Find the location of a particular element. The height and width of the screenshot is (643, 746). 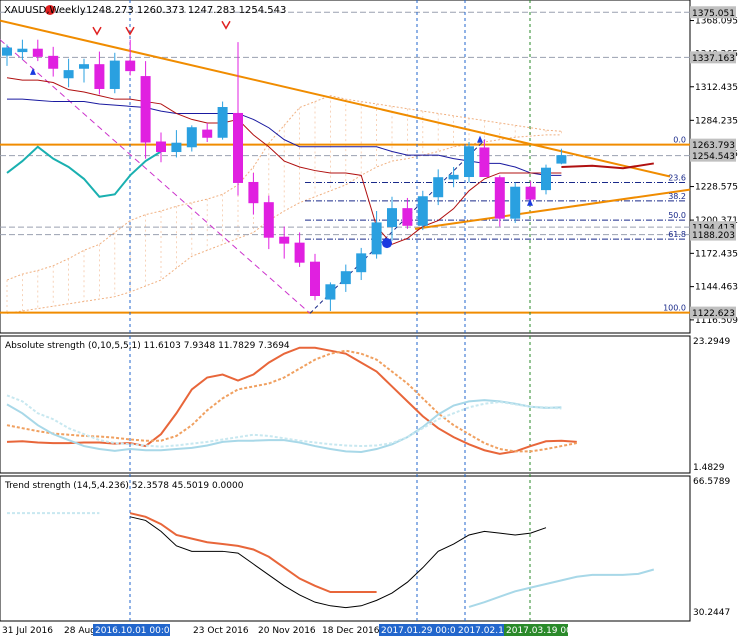

price-label: 1263.793 is located at coordinates (713, 146).